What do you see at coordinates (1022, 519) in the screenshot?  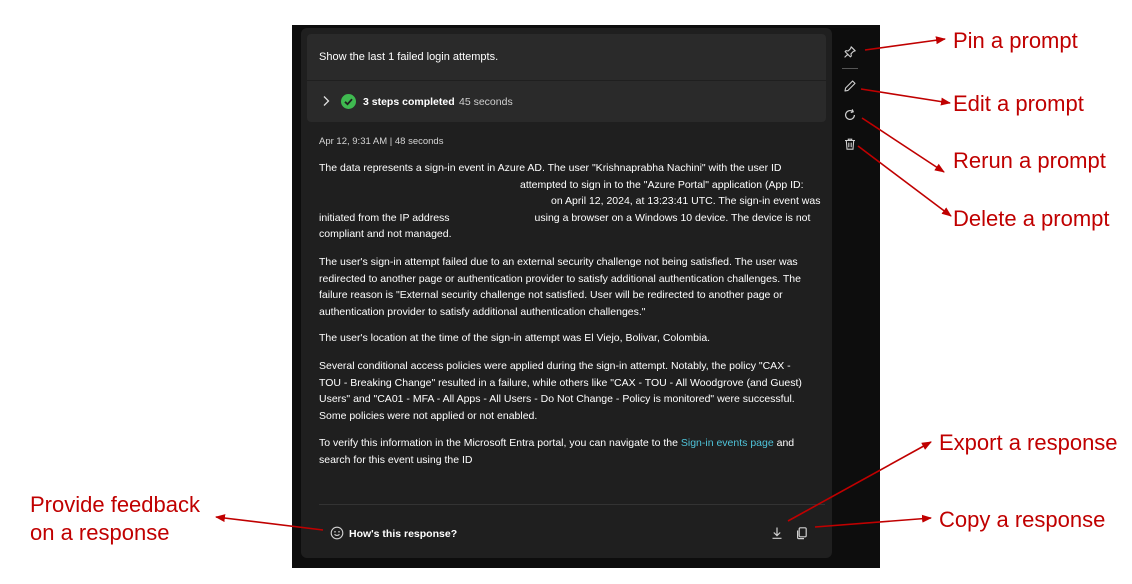 I see `annotation-copy: Copy a response` at bounding box center [1022, 519].